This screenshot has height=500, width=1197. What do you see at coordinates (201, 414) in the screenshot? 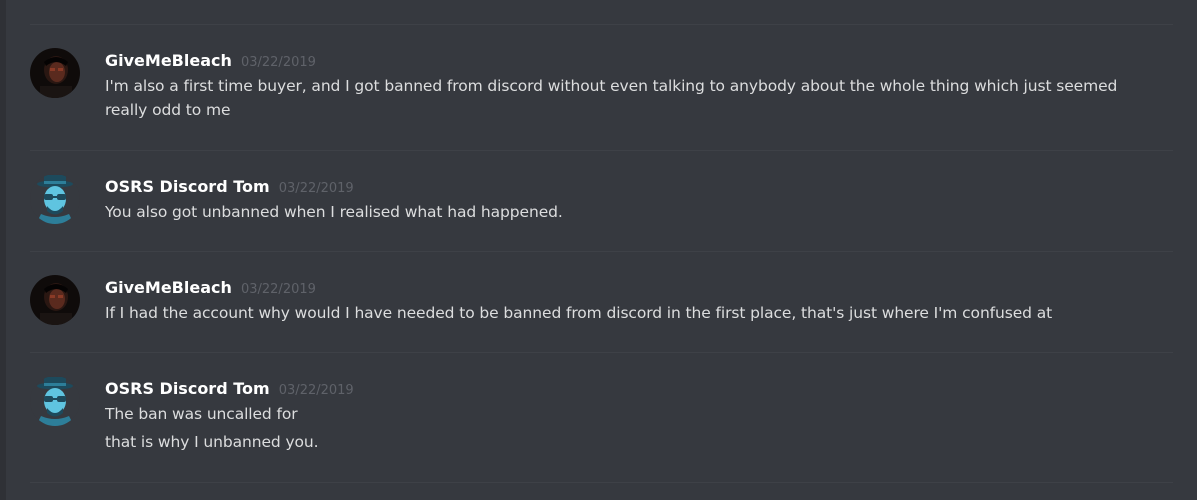
I see `message-text: The ban was uncalled for` at bounding box center [201, 414].